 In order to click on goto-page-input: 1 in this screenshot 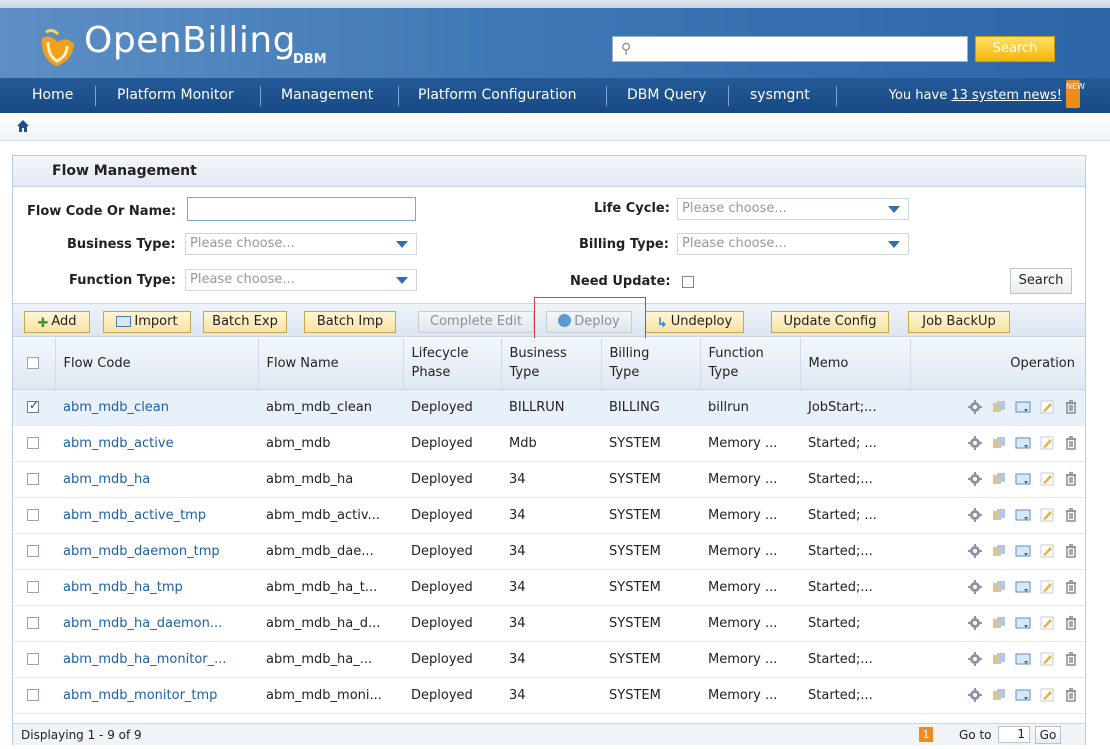, I will do `click(1014, 734)`.